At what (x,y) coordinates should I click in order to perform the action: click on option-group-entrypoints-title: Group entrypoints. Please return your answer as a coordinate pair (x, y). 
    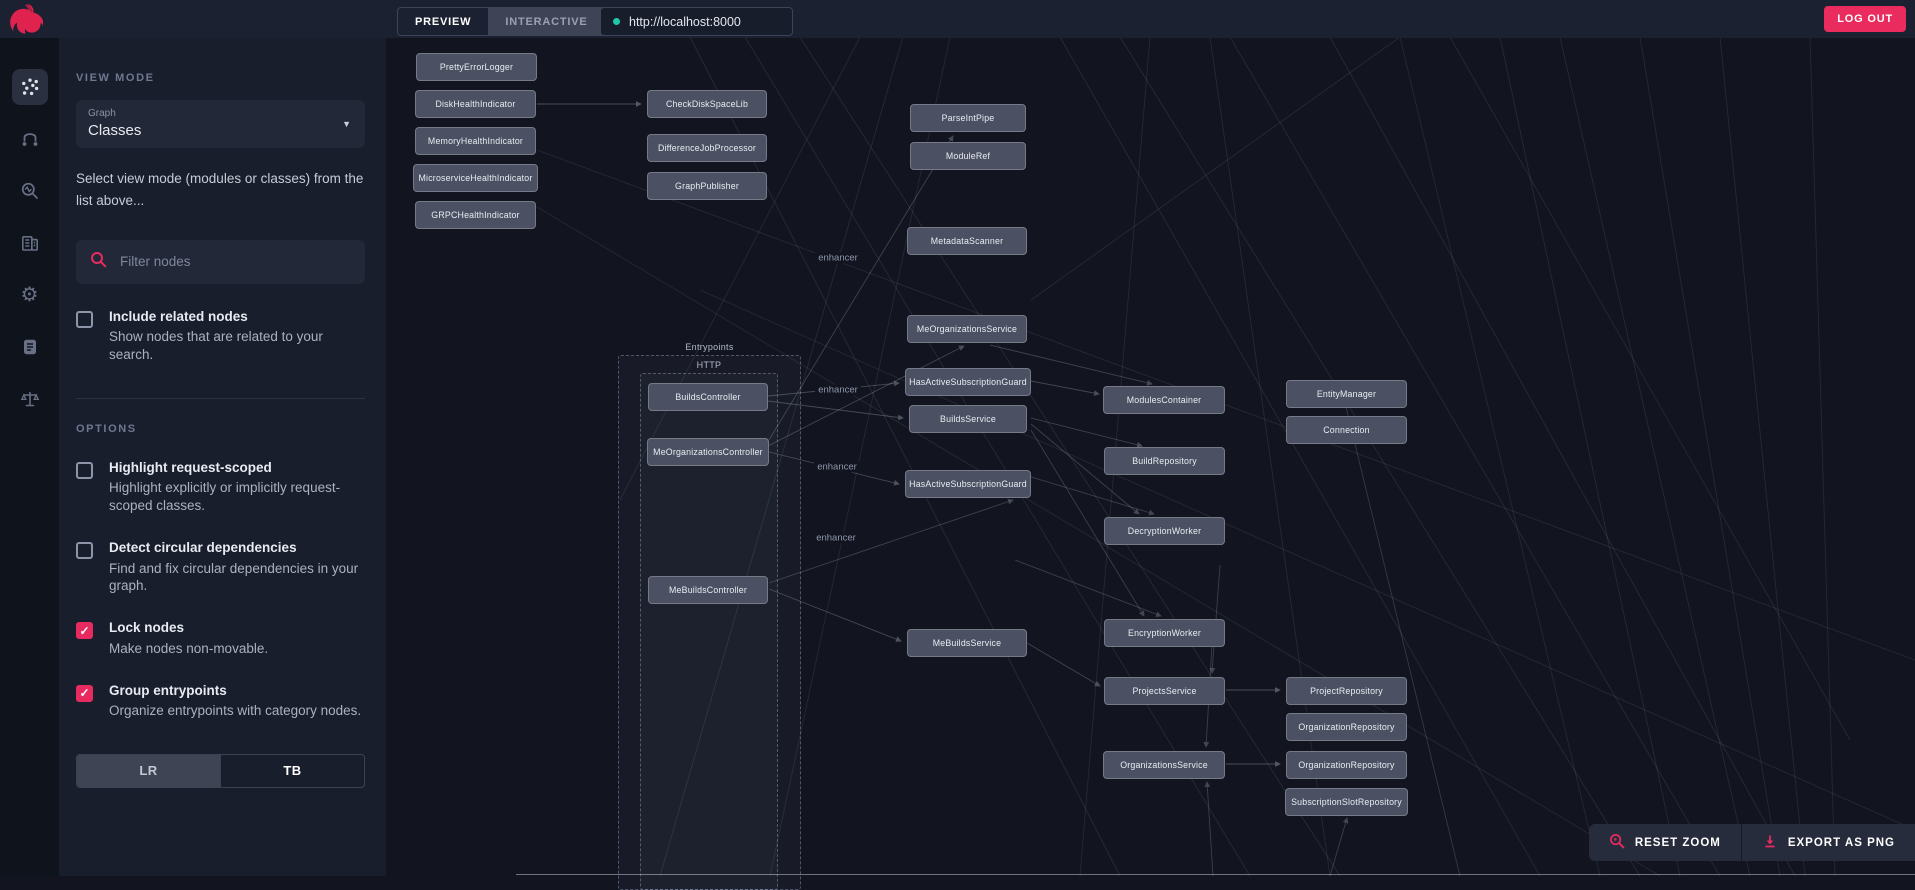
    Looking at the image, I should click on (235, 691).